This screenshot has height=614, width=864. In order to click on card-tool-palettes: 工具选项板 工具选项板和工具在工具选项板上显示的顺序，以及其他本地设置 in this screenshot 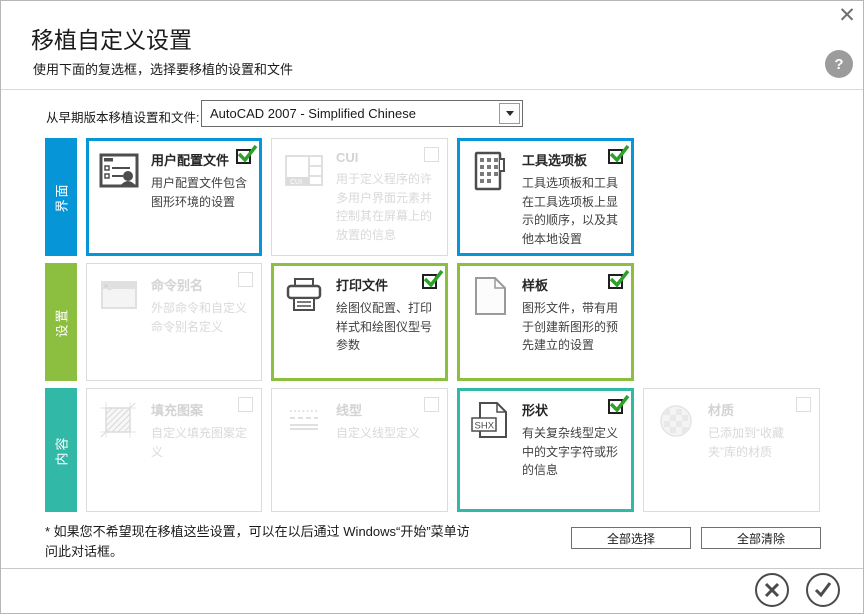, I will do `click(545, 197)`.